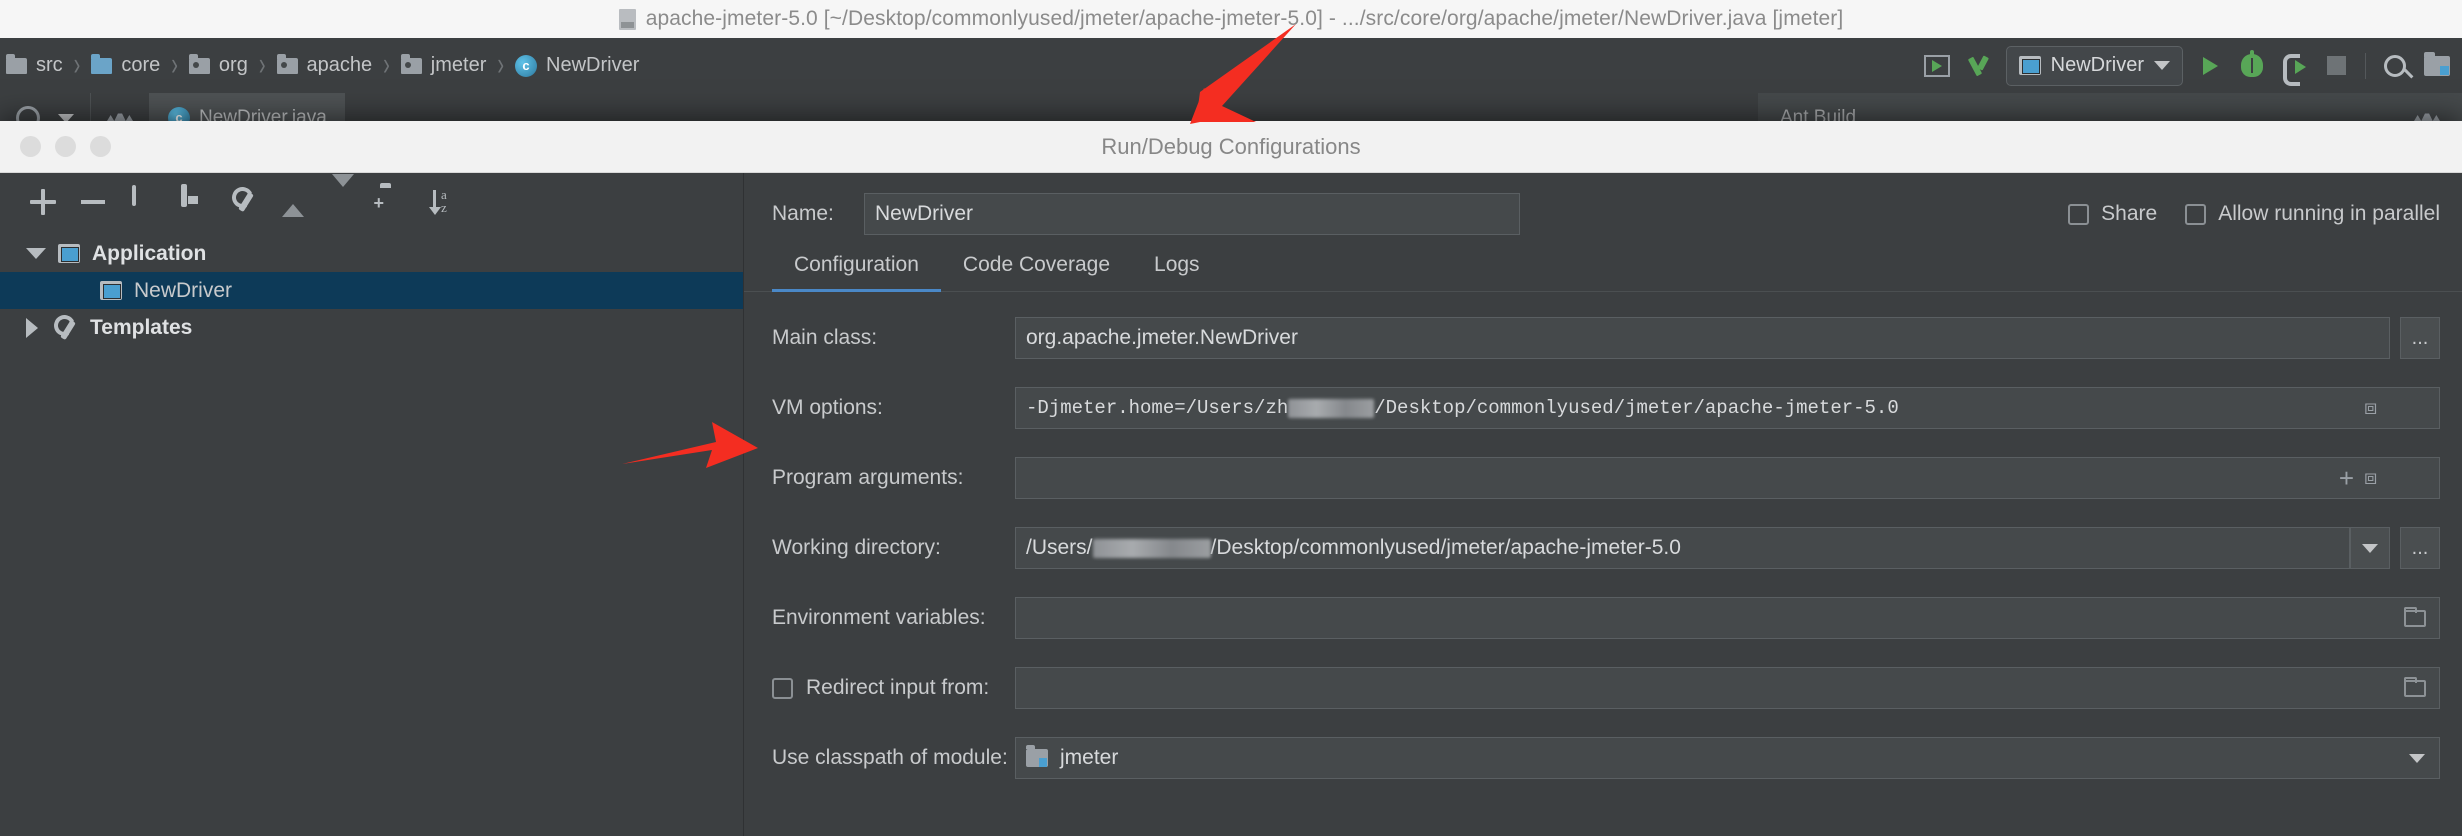  Describe the element at coordinates (184, 195) in the screenshot. I see `save-configuration-icon` at that location.